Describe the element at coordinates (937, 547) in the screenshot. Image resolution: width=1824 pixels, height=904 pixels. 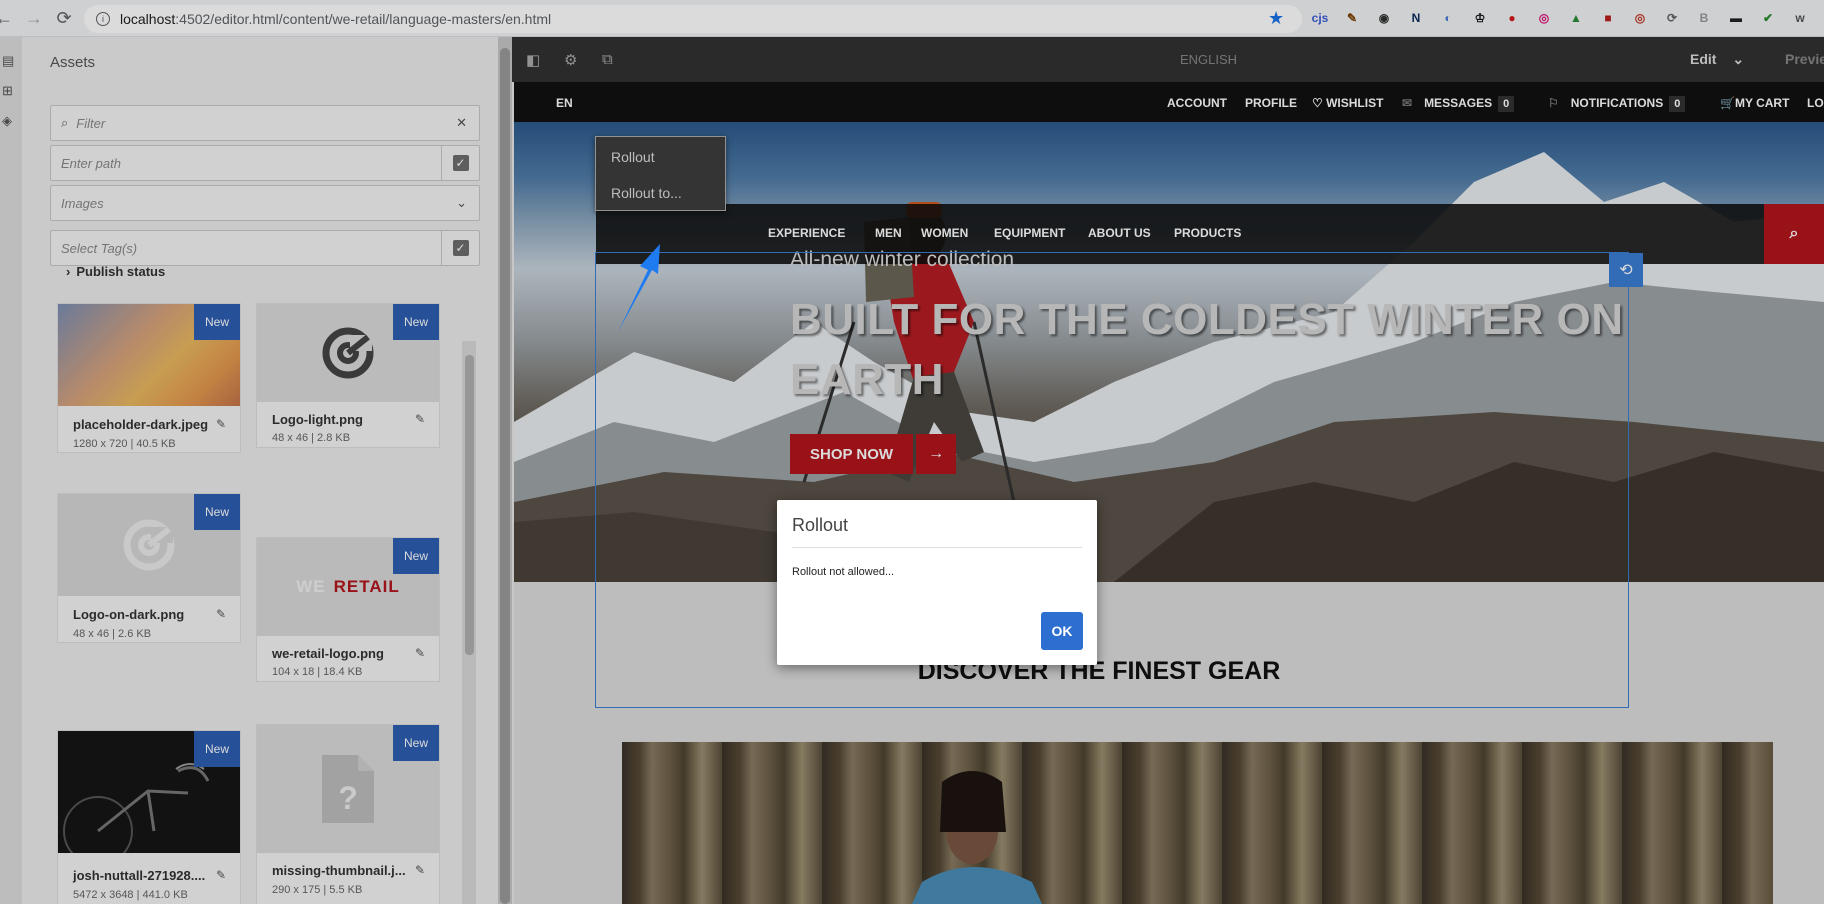
I see `dialog-divider` at that location.